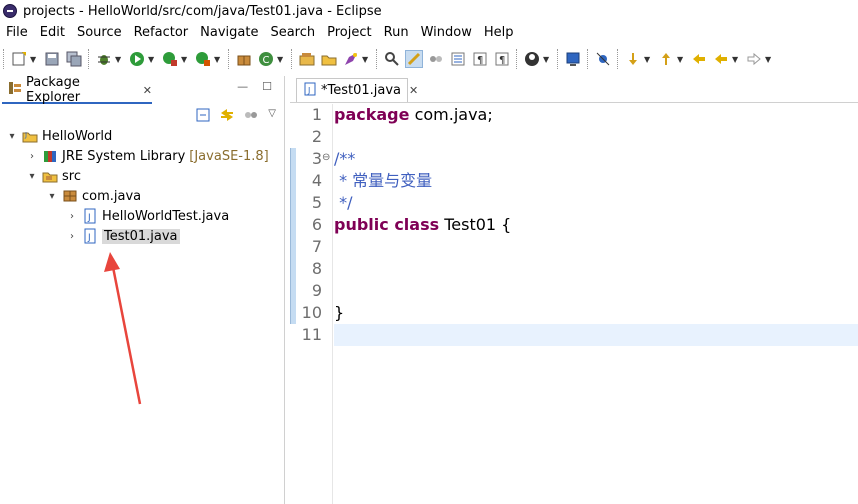 This screenshot has height=504, width=858. Describe the element at coordinates (307, 59) in the screenshot. I see `open-type-icon` at that location.